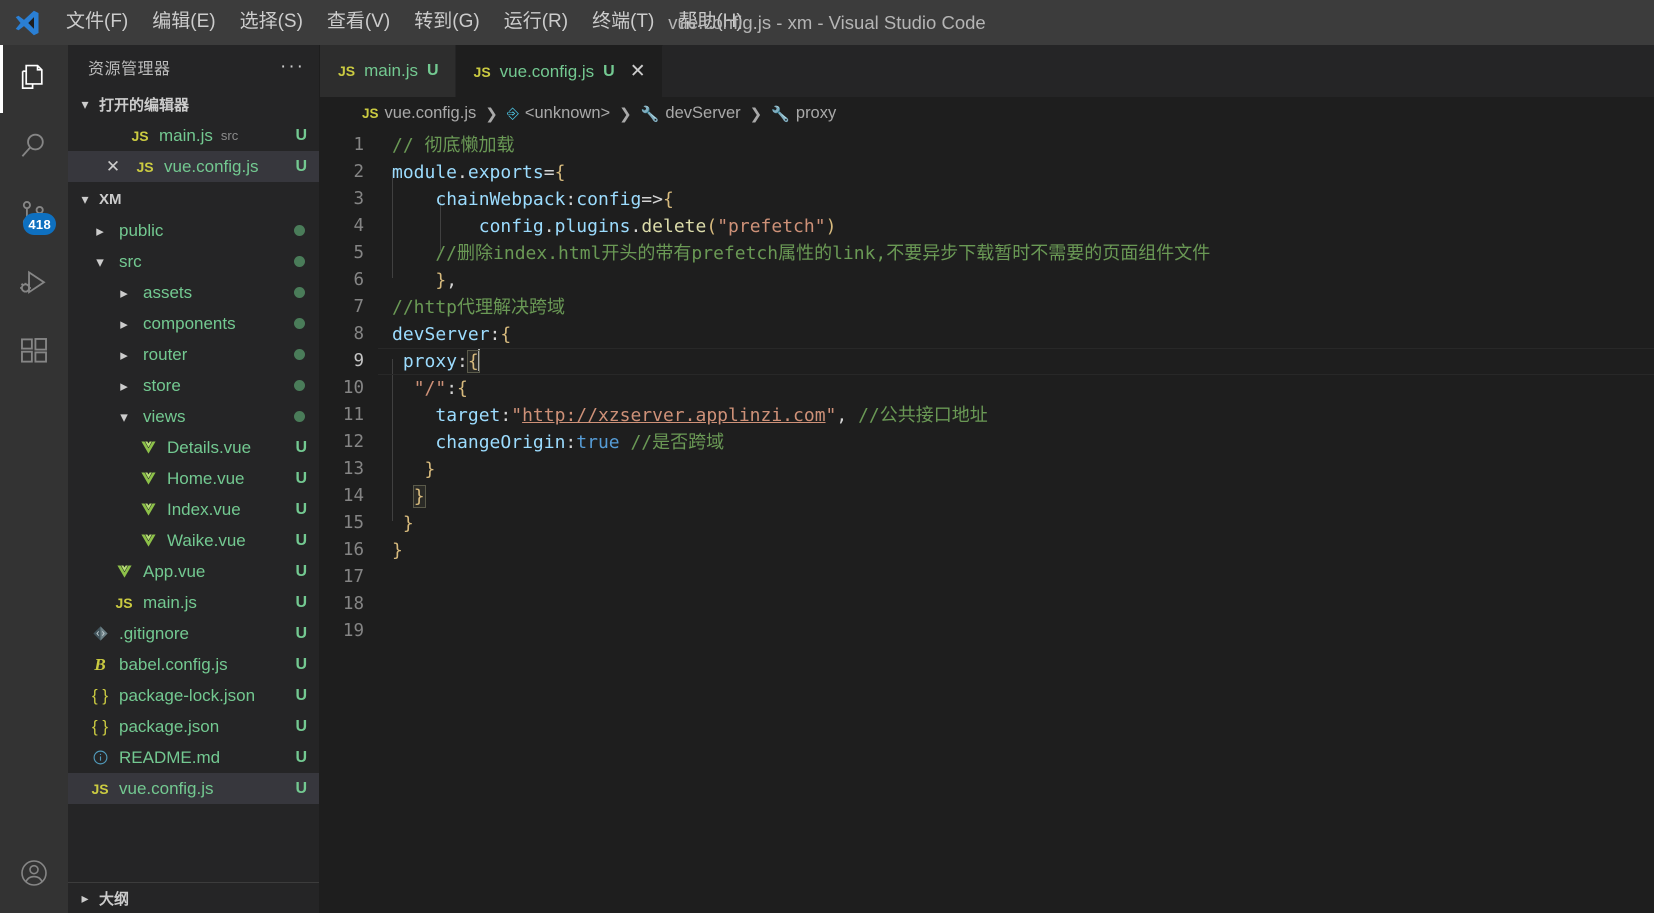 The height and width of the screenshot is (913, 1654). What do you see at coordinates (358, 307) in the screenshot?
I see `line-number: 7` at bounding box center [358, 307].